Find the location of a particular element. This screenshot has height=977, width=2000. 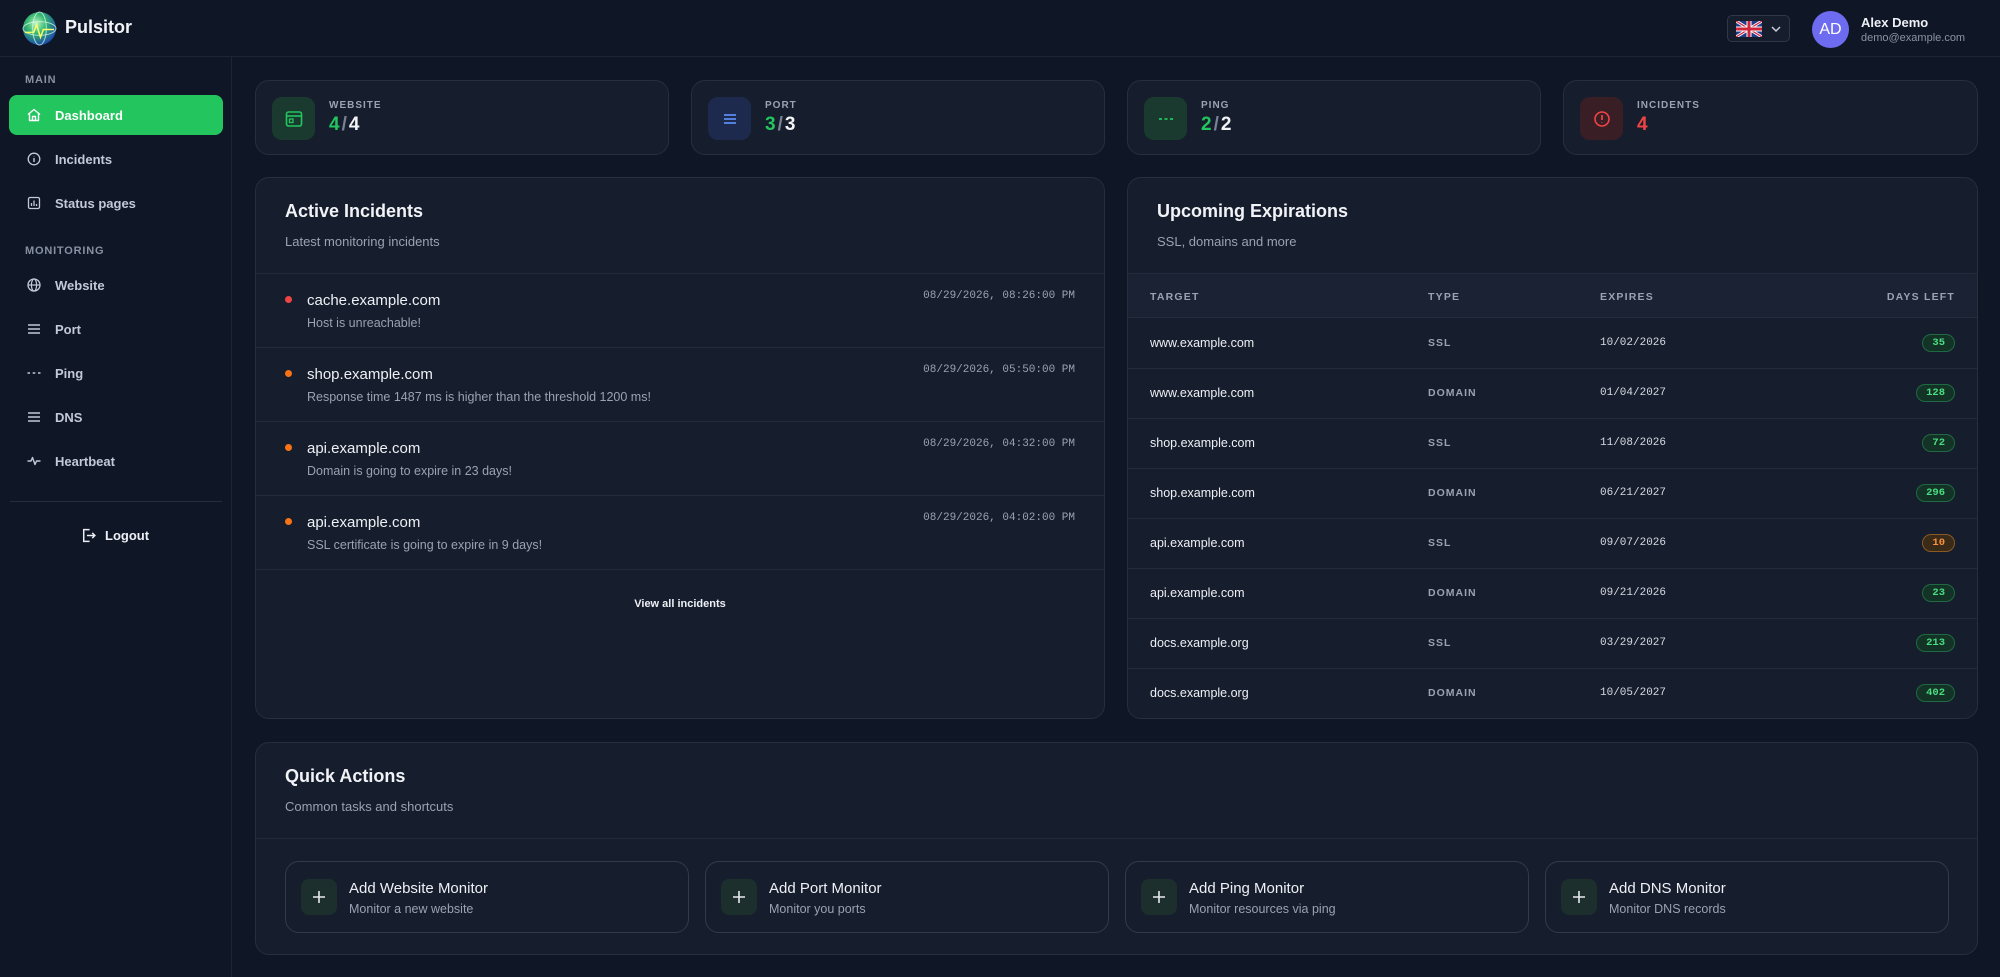

sidebar-item-label: Heartbeat is located at coordinates (85, 461).